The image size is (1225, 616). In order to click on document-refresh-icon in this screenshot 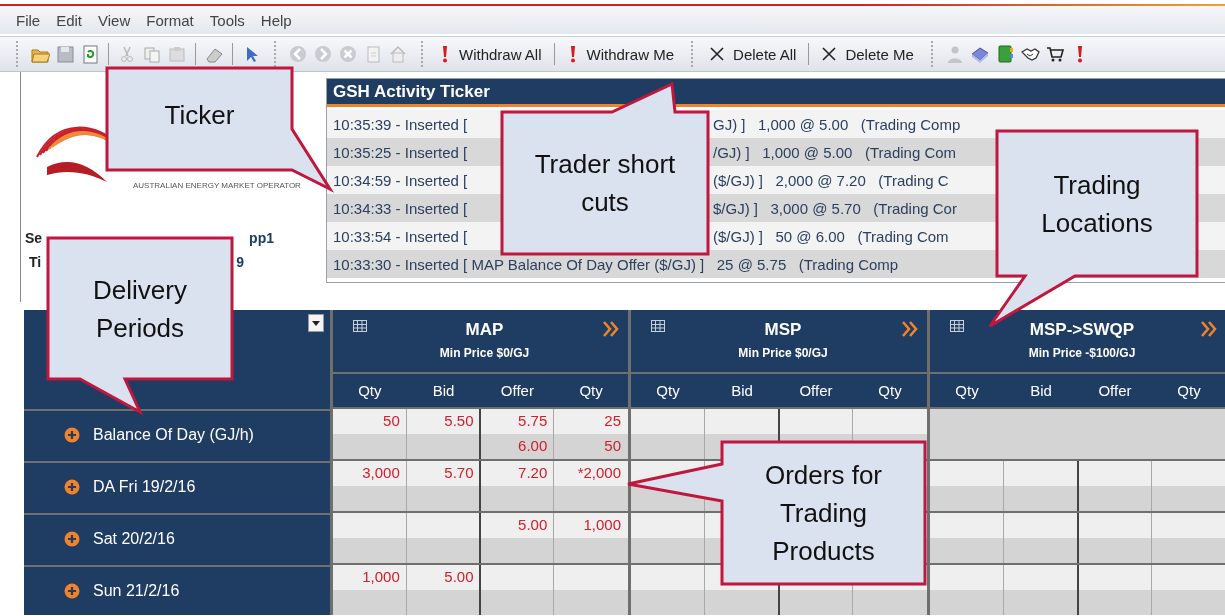, I will do `click(90, 54)`.